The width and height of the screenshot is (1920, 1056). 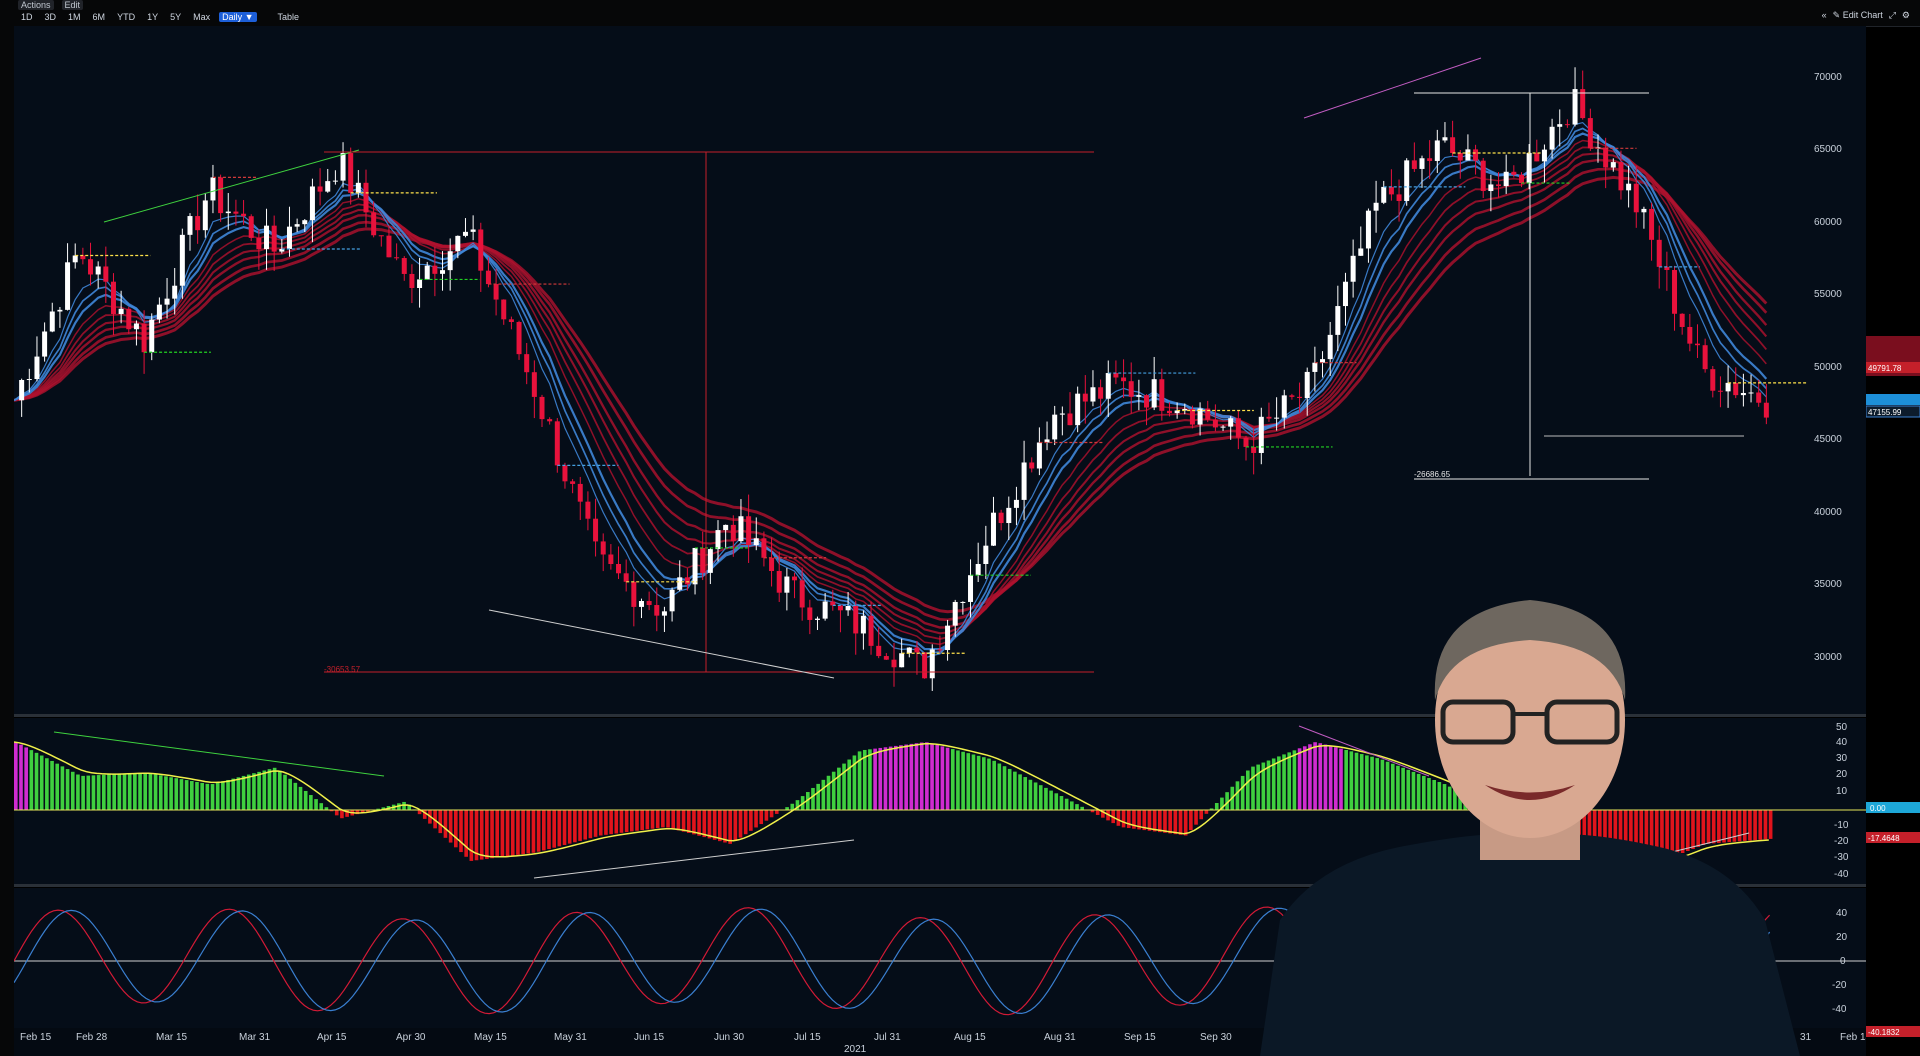 What do you see at coordinates (175, 17) in the screenshot?
I see `period-5y: 5Y` at bounding box center [175, 17].